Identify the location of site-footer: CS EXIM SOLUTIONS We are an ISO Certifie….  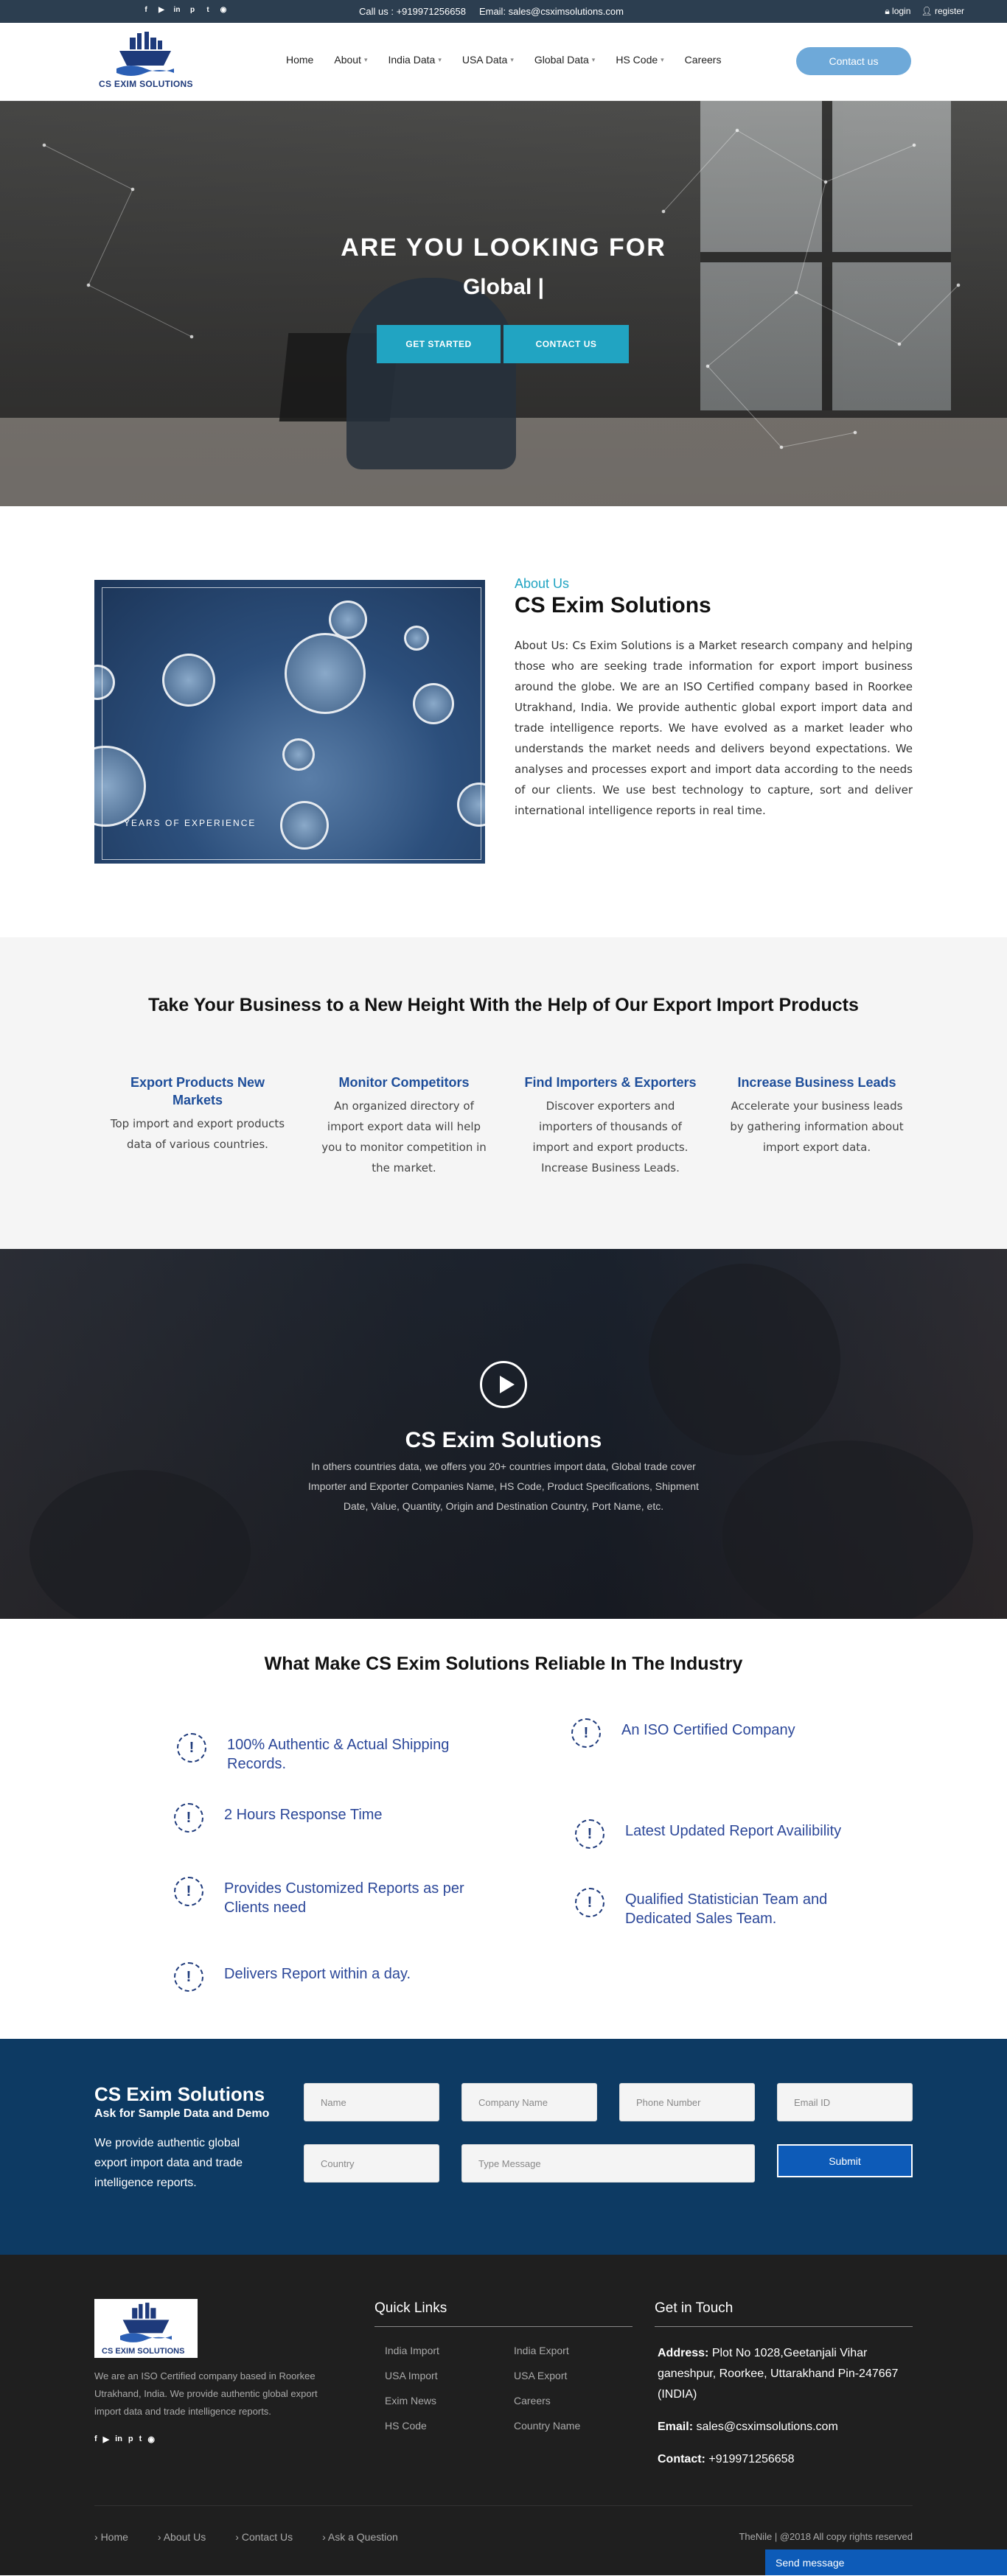
(503, 2415).